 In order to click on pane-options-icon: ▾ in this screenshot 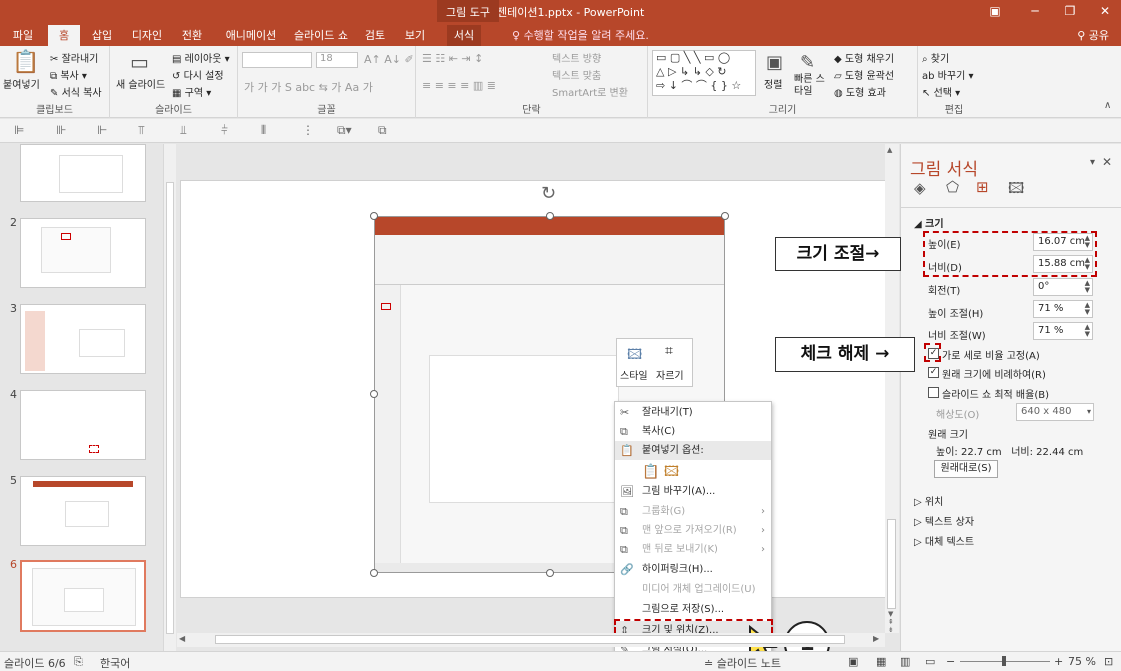, I will do `click(1092, 162)`.